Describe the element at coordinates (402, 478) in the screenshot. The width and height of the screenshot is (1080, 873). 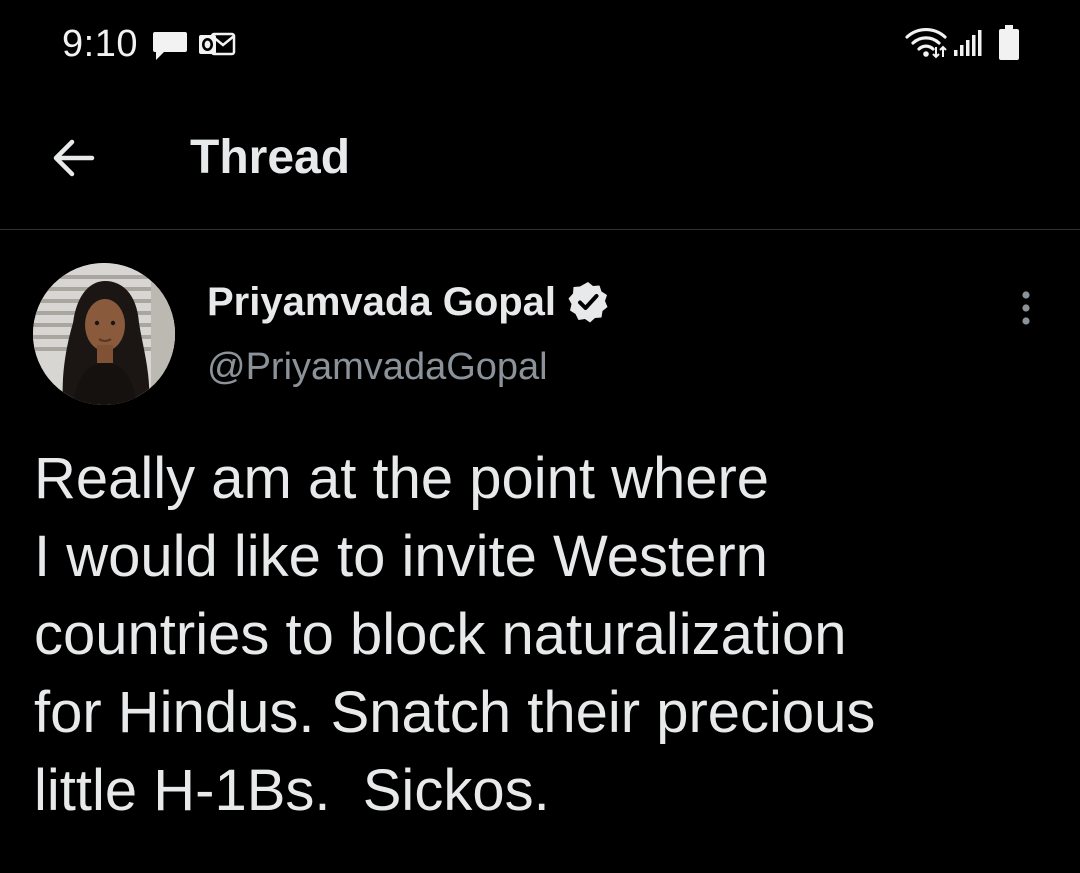
I see `tweet-text-line: Really am at the point where` at that location.